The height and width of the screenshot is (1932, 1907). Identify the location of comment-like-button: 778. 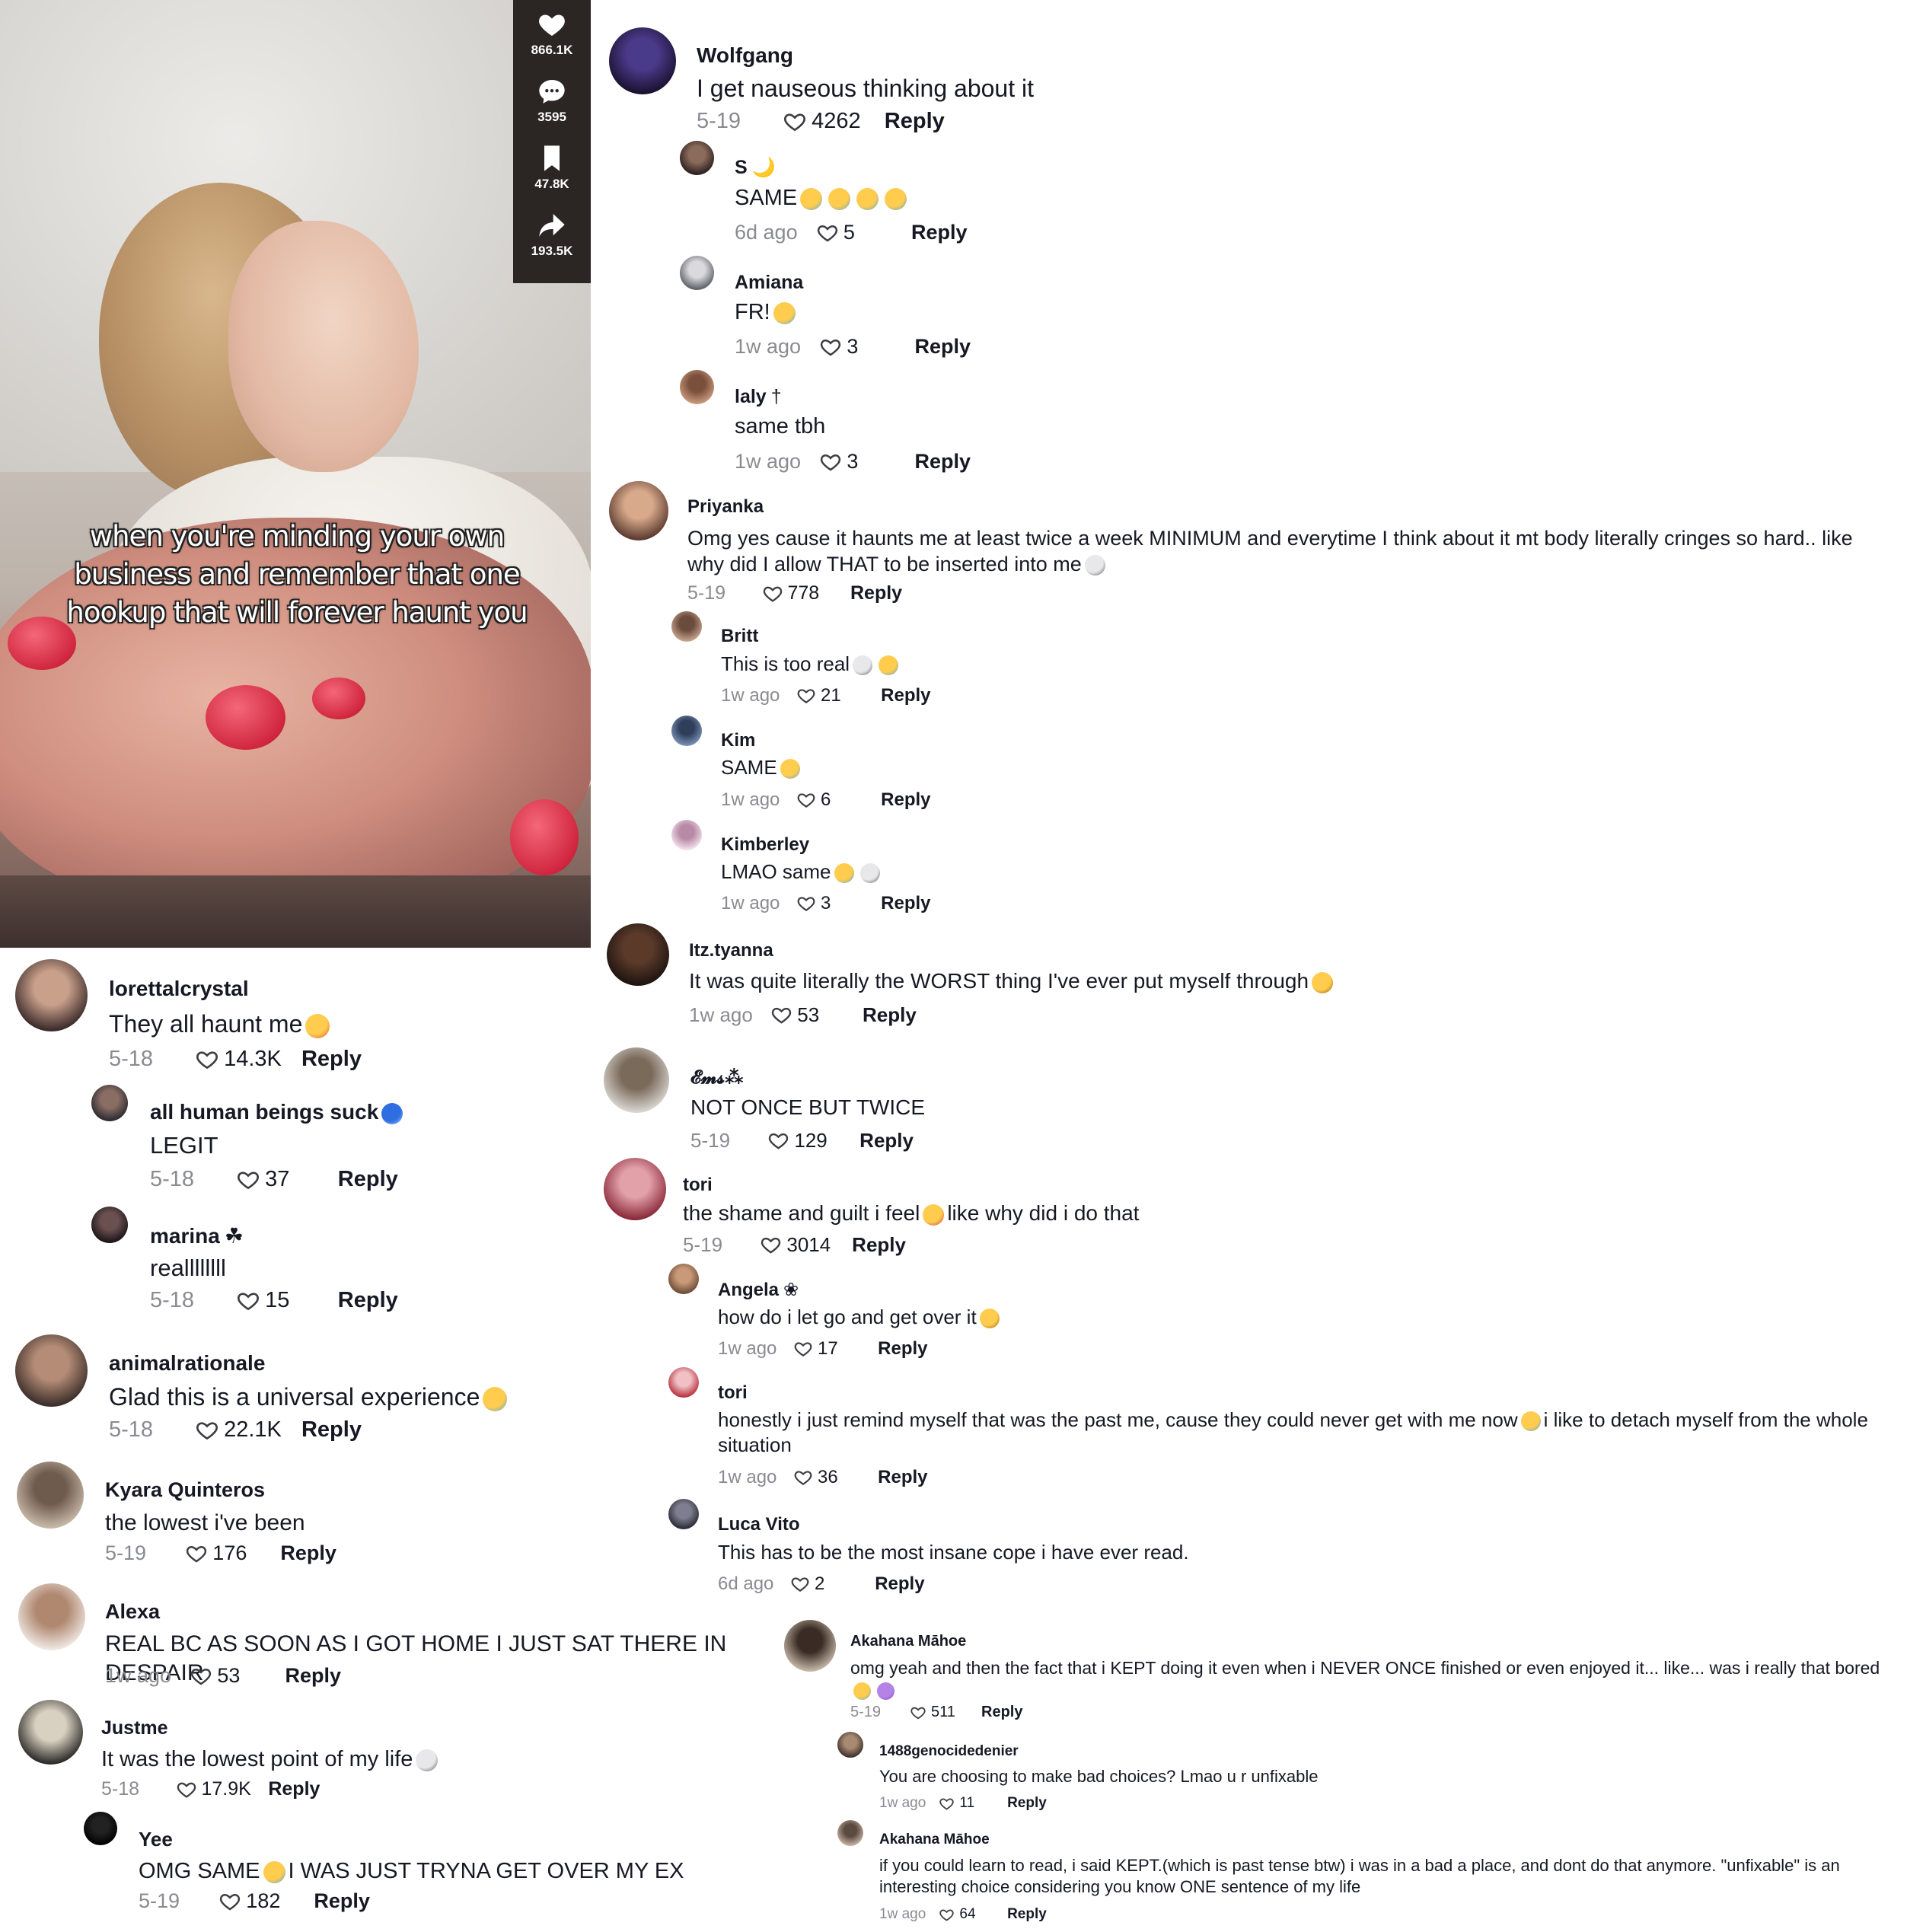
(798, 593).